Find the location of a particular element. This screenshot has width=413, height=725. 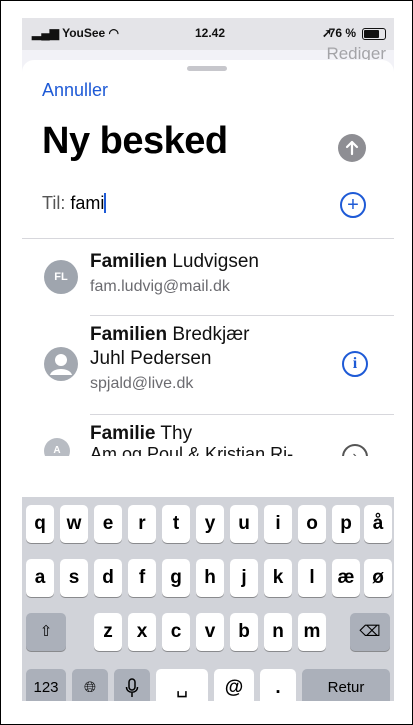

key: ø is located at coordinates (378, 578).